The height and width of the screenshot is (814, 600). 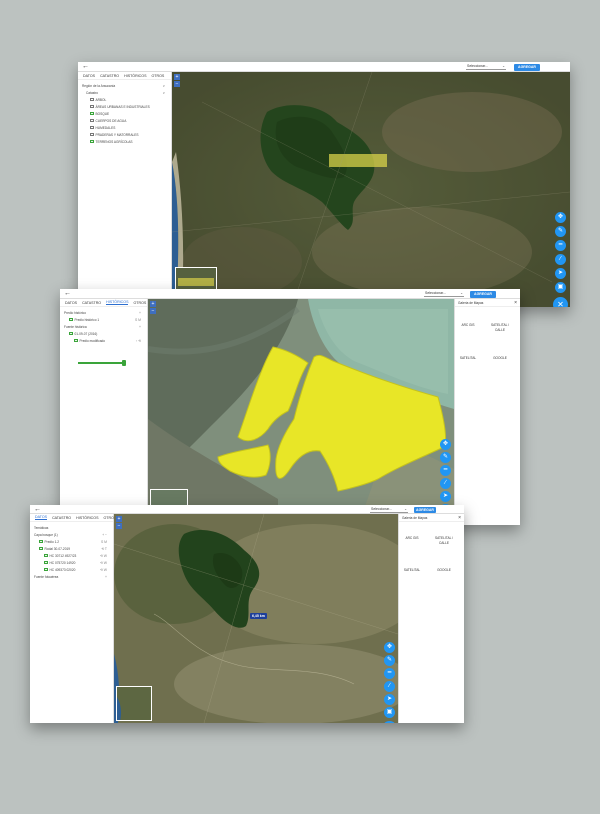 I want to click on row-actions: + −, so click(x=104, y=535).